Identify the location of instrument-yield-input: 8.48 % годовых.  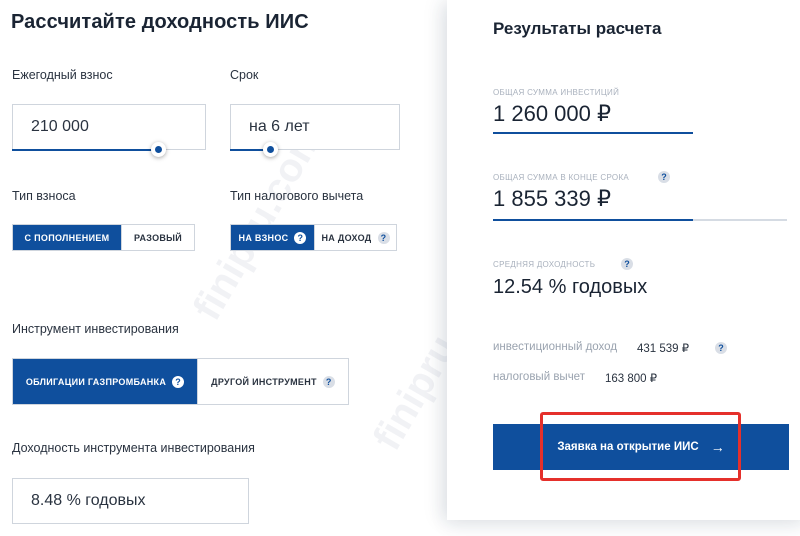
(130, 501).